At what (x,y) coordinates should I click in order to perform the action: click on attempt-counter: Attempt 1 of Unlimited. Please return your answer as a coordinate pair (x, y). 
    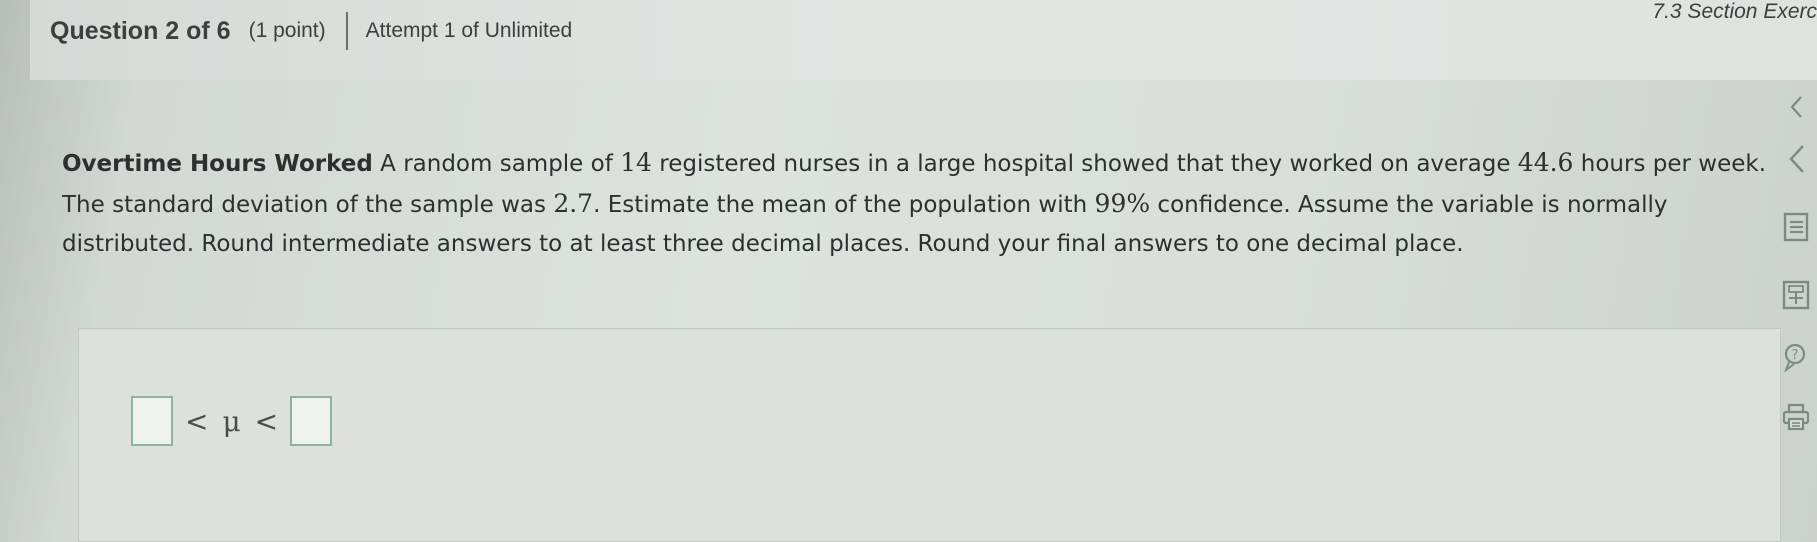
    Looking at the image, I should click on (469, 30).